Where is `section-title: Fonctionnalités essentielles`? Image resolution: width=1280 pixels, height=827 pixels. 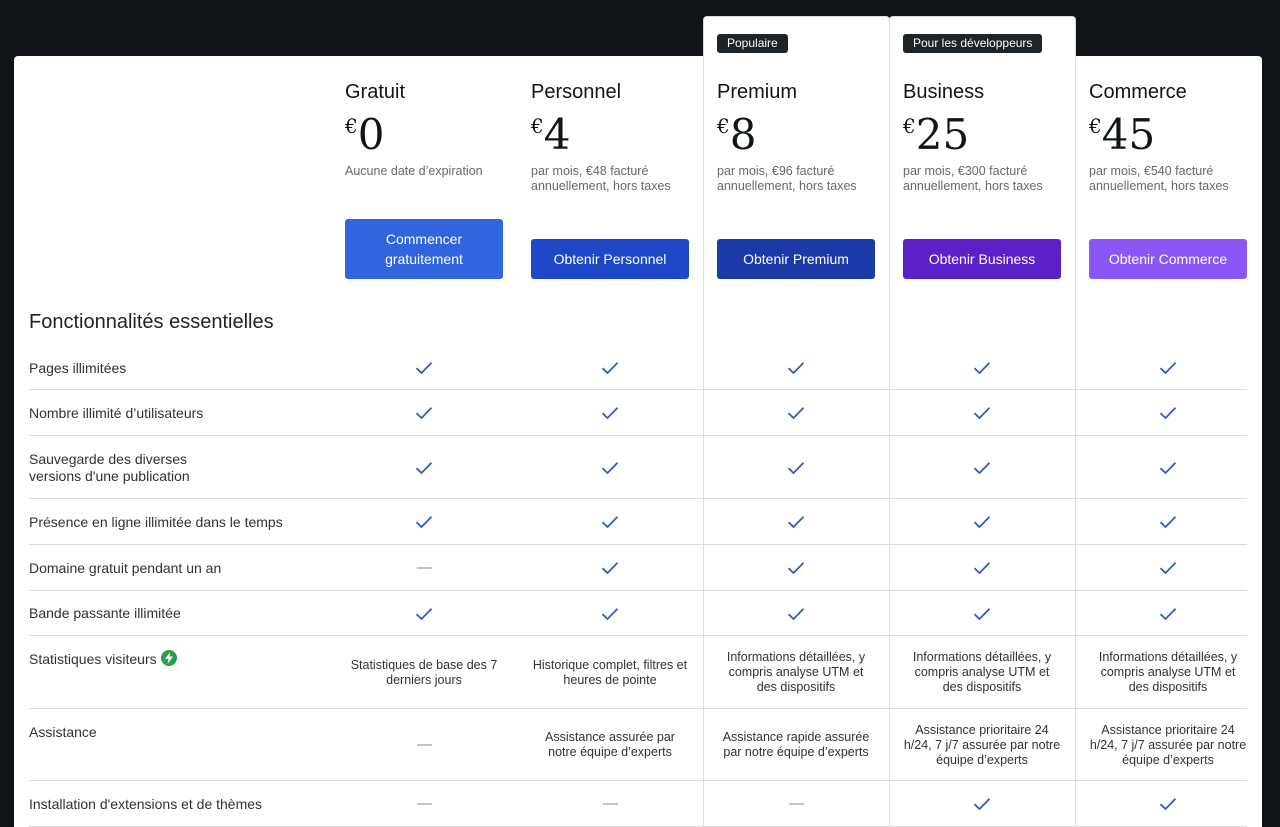 section-title: Fonctionnalités essentielles is located at coordinates (151, 322).